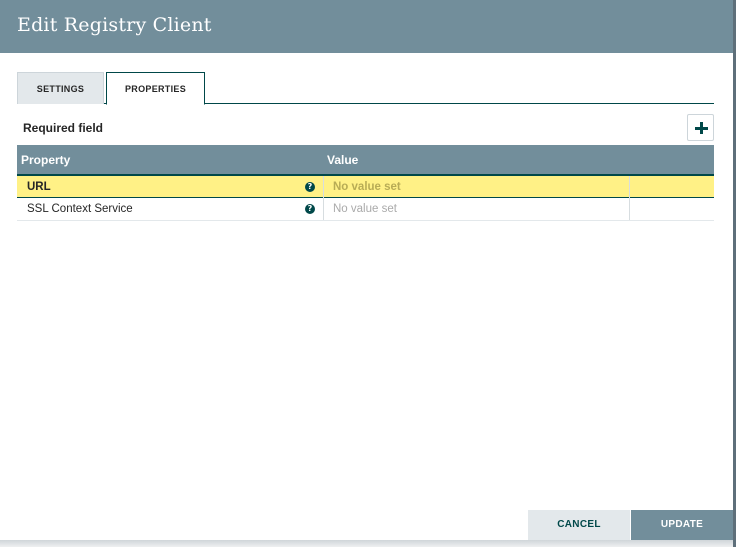 The image size is (736, 547). I want to click on cancel-button: CANCEL, so click(579, 525).